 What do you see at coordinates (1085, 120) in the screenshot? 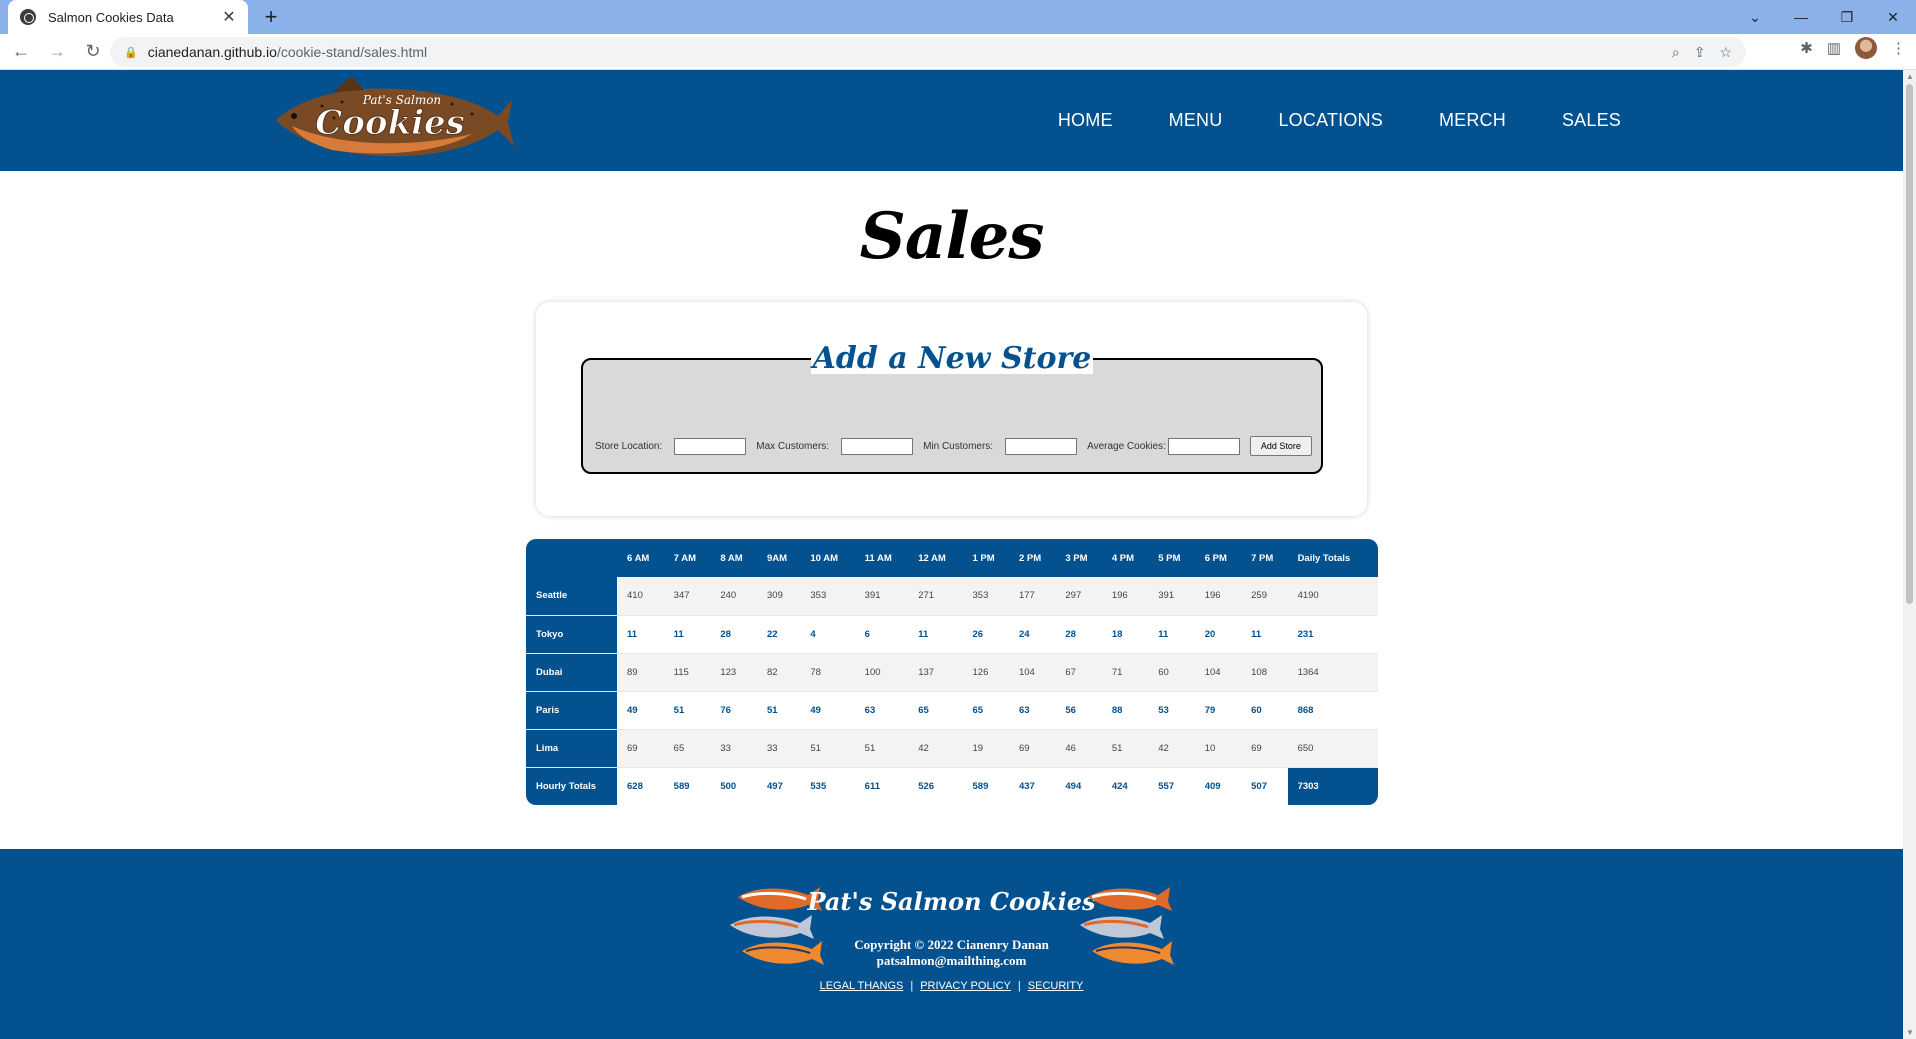
I see `nav-home: HOME` at bounding box center [1085, 120].